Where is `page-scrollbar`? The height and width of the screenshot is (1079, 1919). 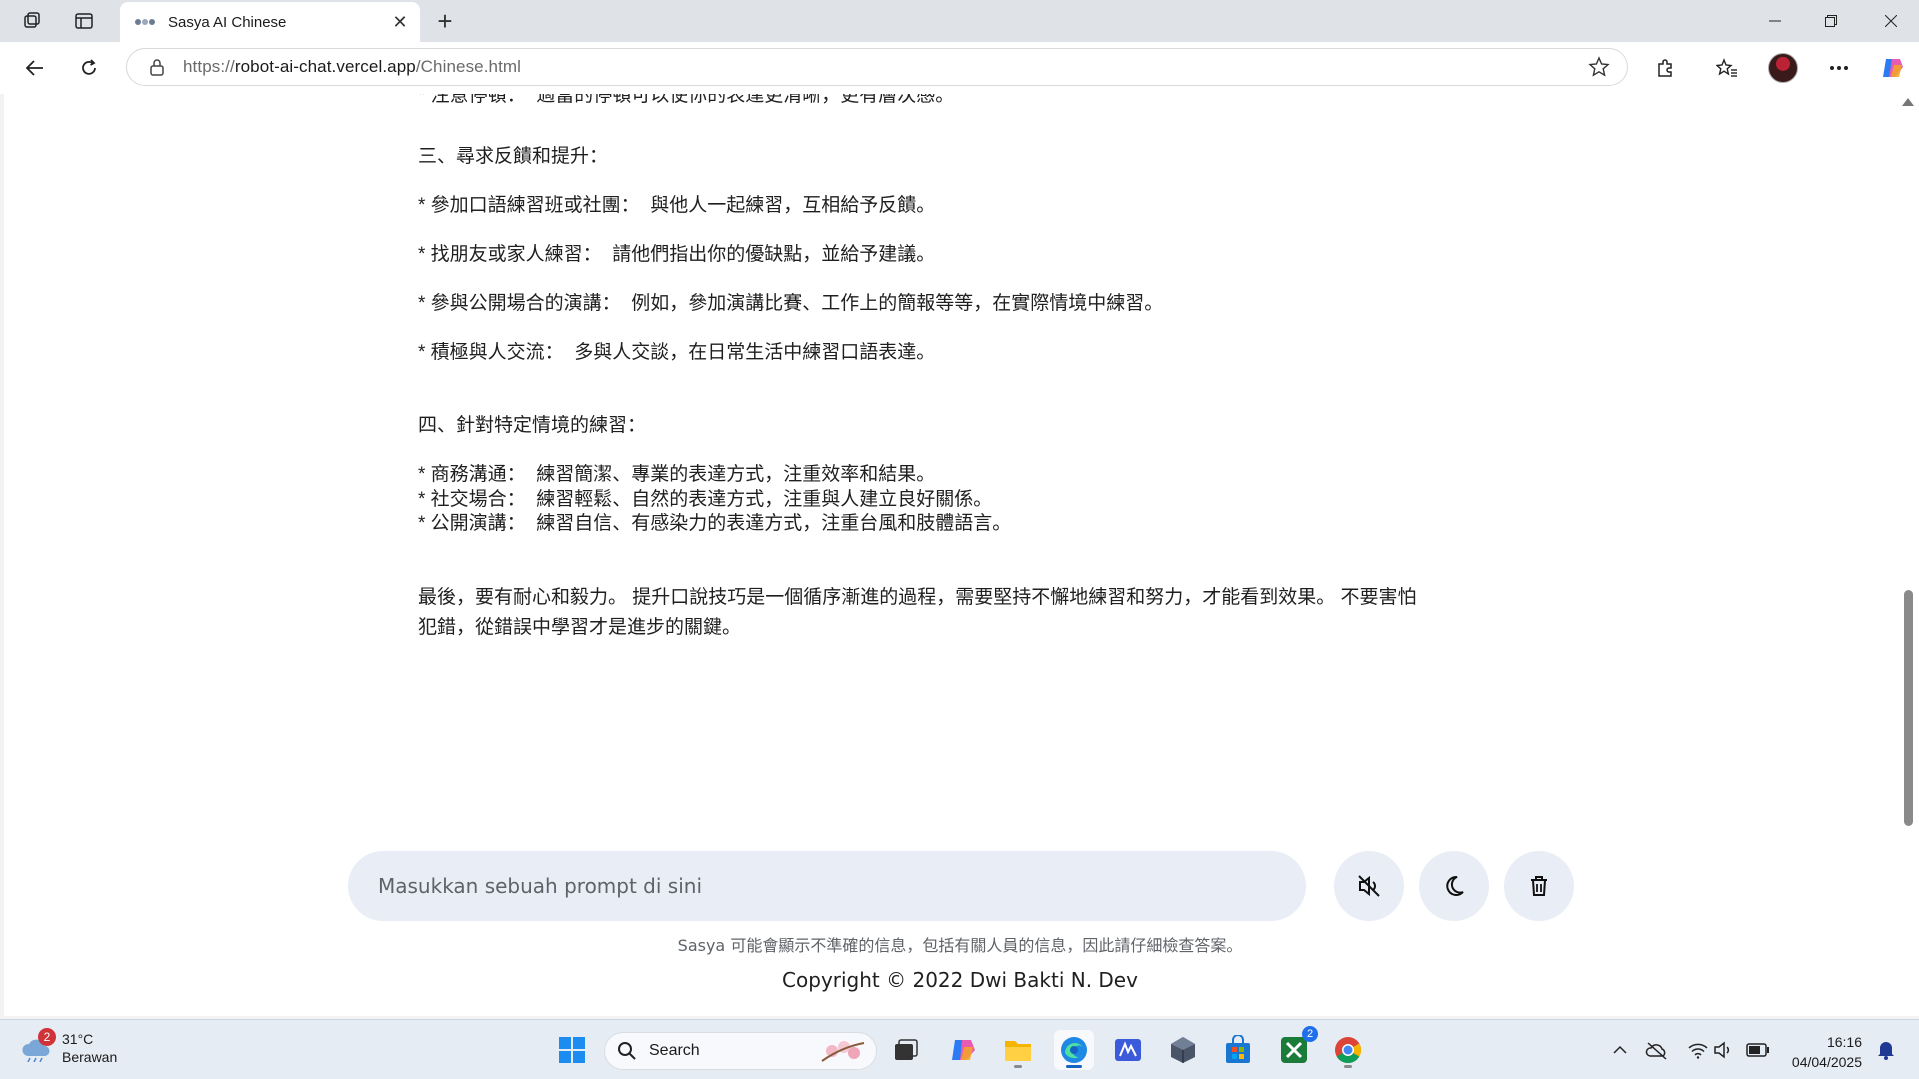
page-scrollbar is located at coordinates (1908, 555).